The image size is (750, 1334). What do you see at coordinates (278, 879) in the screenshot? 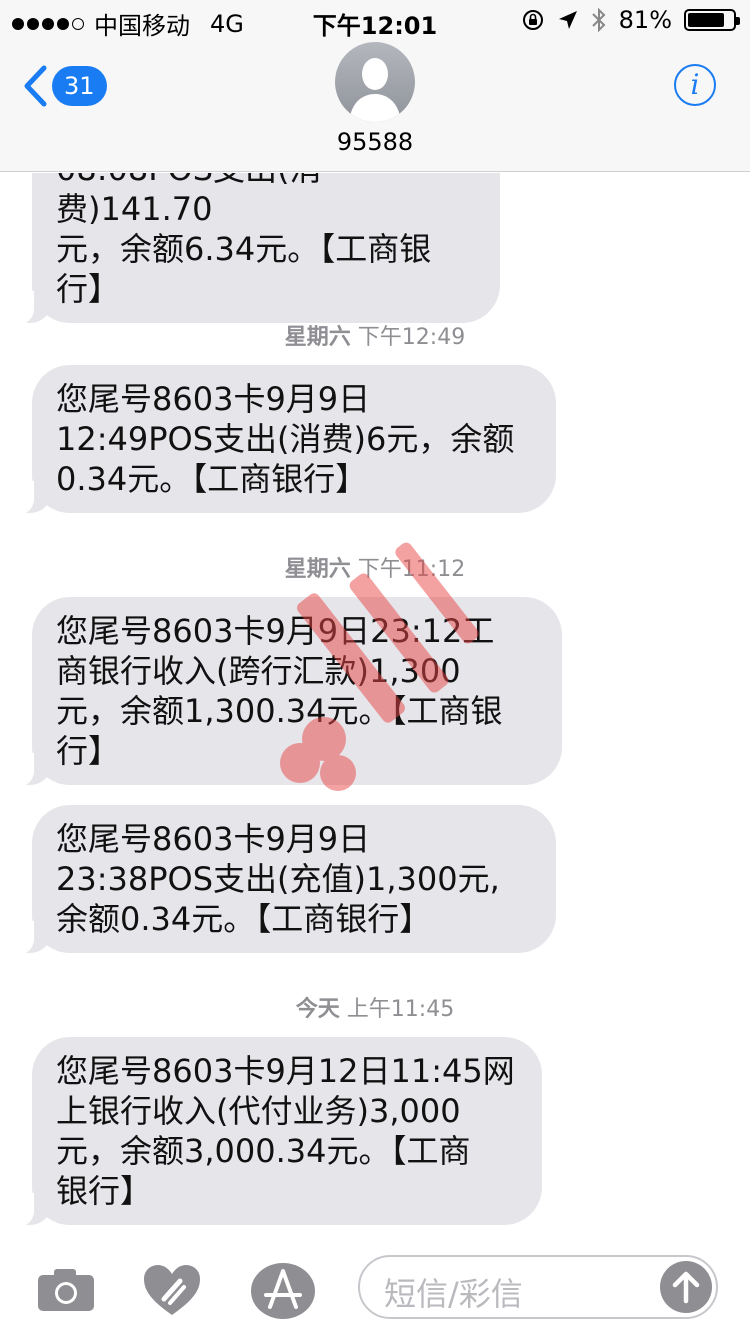
I see `message-line: 23:38POS支出(充值)1,300元,` at bounding box center [278, 879].